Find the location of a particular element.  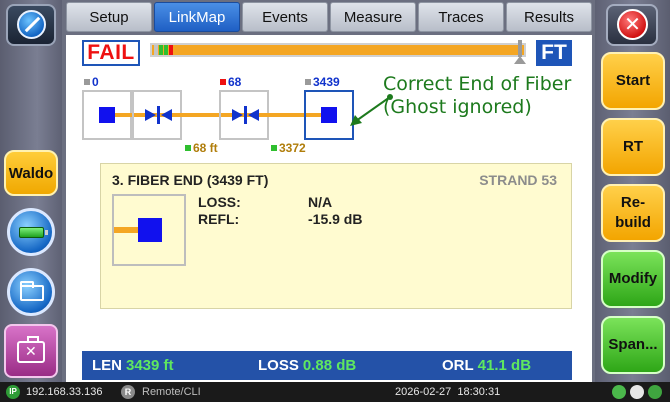

toolbox-button is located at coordinates (31, 351).